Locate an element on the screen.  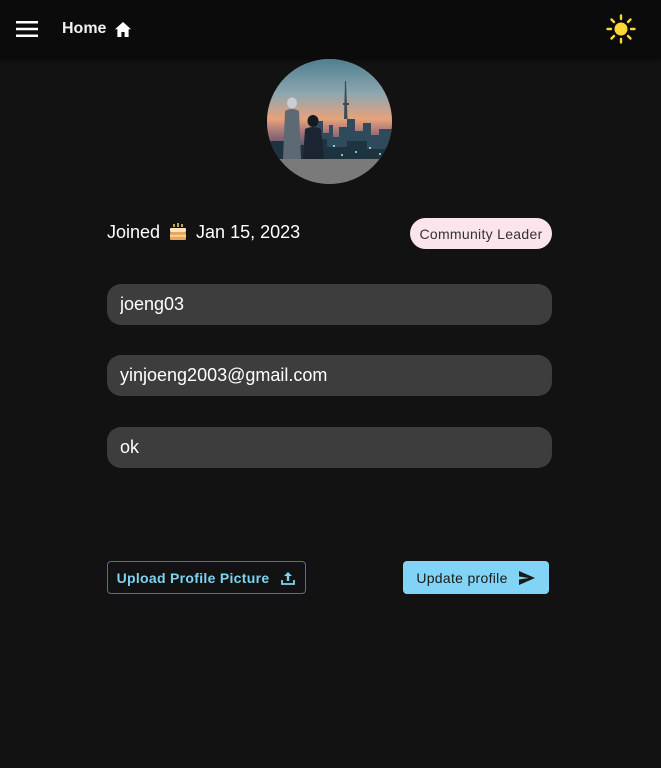
upload-button-label: Upload Profile Picture is located at coordinates (193, 577).